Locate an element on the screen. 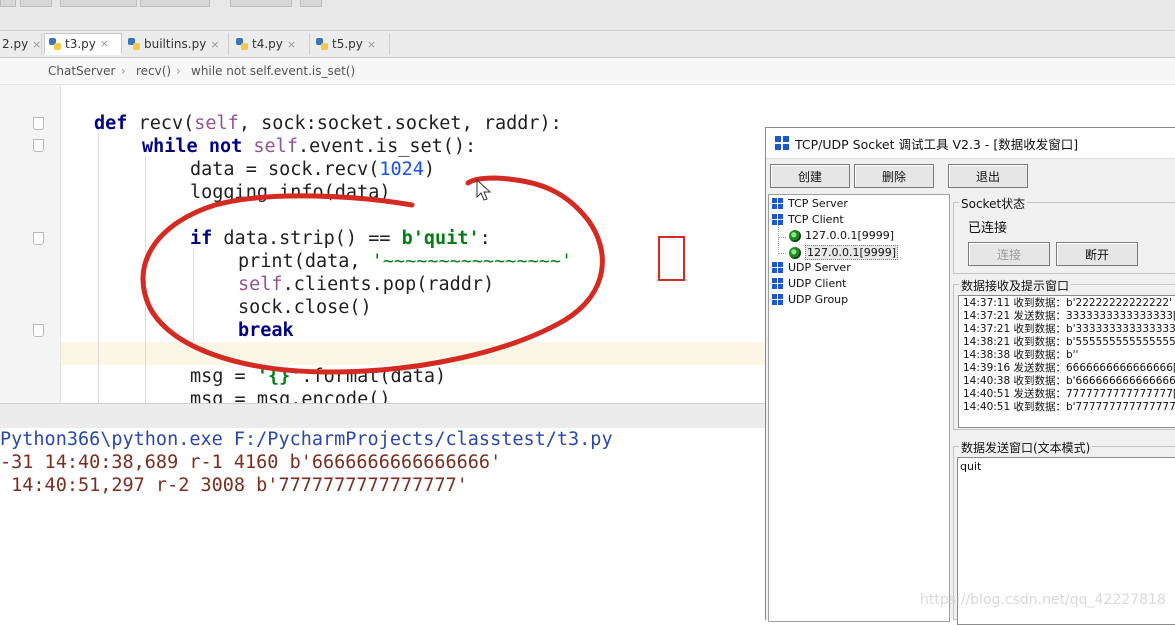 Image resolution: width=1175 pixels, height=625 pixels. delete-button: 删除 is located at coordinates (894, 176).